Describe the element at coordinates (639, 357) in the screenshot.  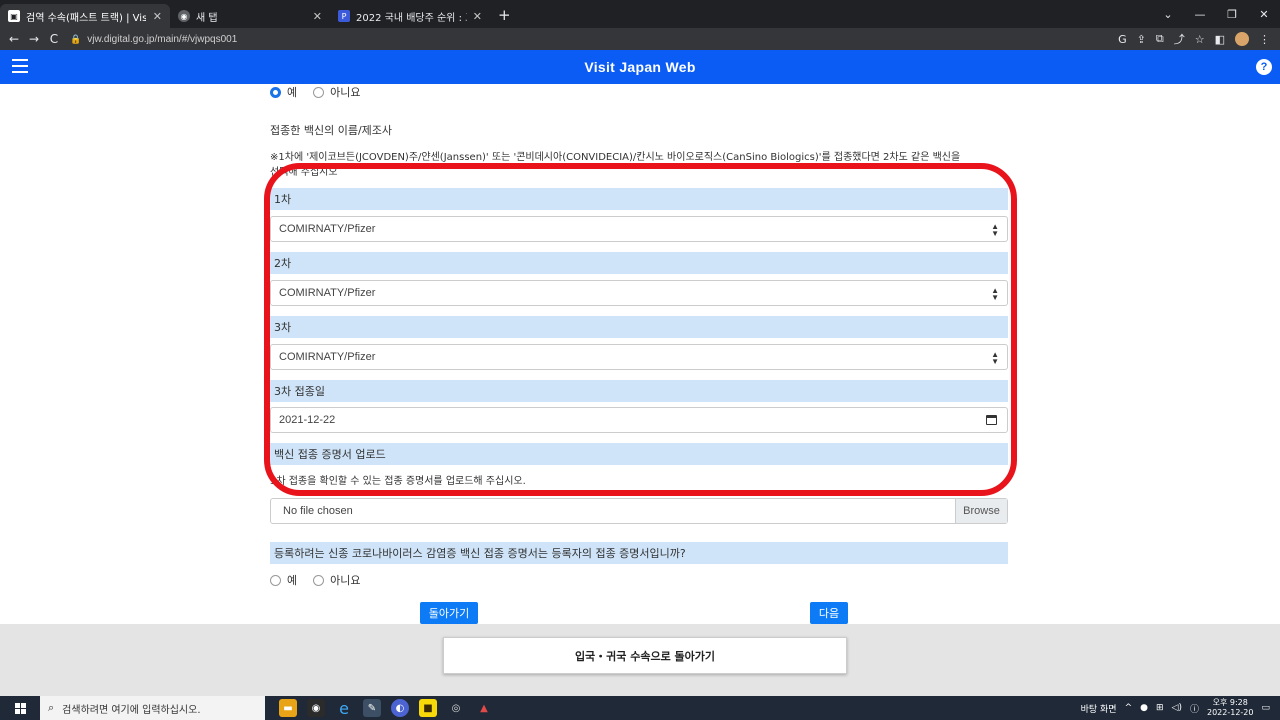
I see `dose3-select: COMIRNATY/Pfizer ▲ ▼` at that location.